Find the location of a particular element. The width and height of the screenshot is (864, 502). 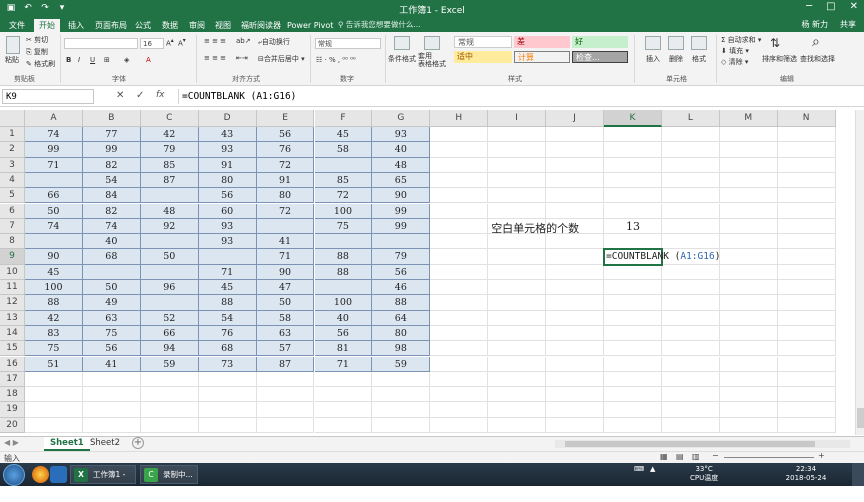

tray-keyboard-icon: ⌨ is located at coordinates (639, 469).